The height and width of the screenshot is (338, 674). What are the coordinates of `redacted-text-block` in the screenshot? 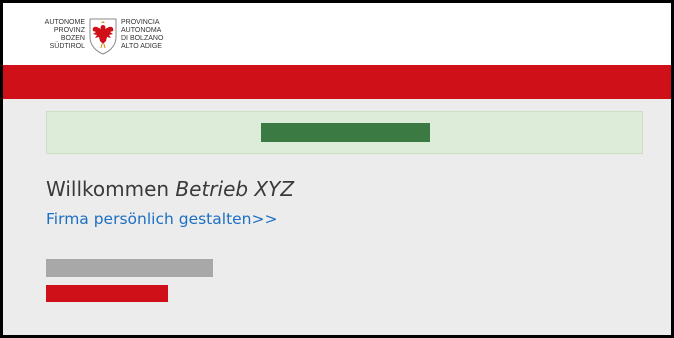 It's located at (129, 268).